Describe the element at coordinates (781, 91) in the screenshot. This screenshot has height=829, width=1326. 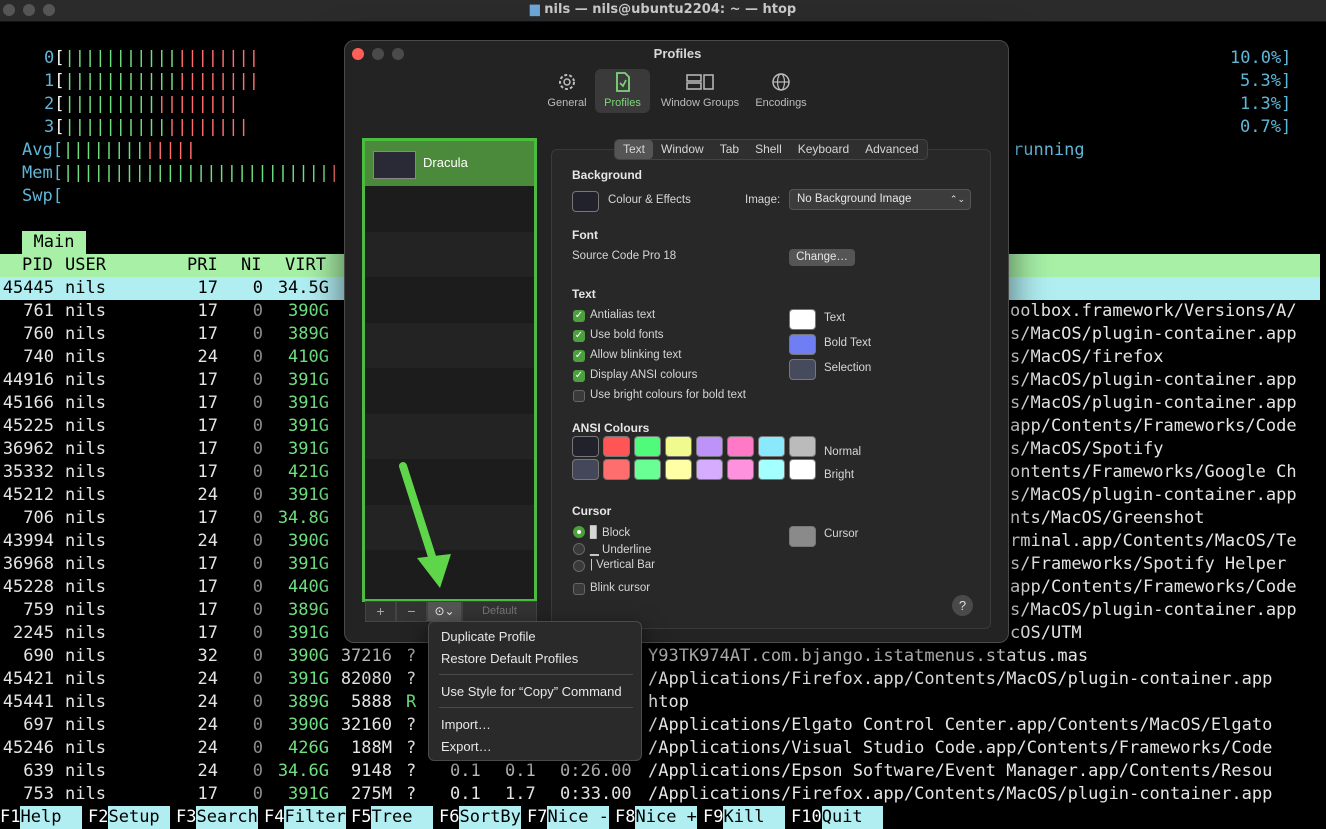
I see `toolbar-encodings: Encodings` at that location.